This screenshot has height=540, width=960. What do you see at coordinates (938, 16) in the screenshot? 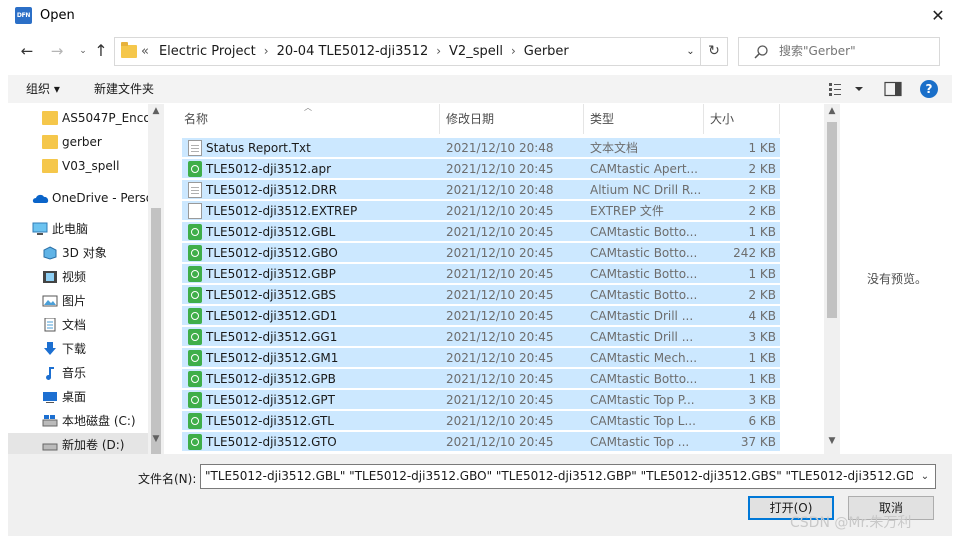
I see `close-button: ✕` at bounding box center [938, 16].